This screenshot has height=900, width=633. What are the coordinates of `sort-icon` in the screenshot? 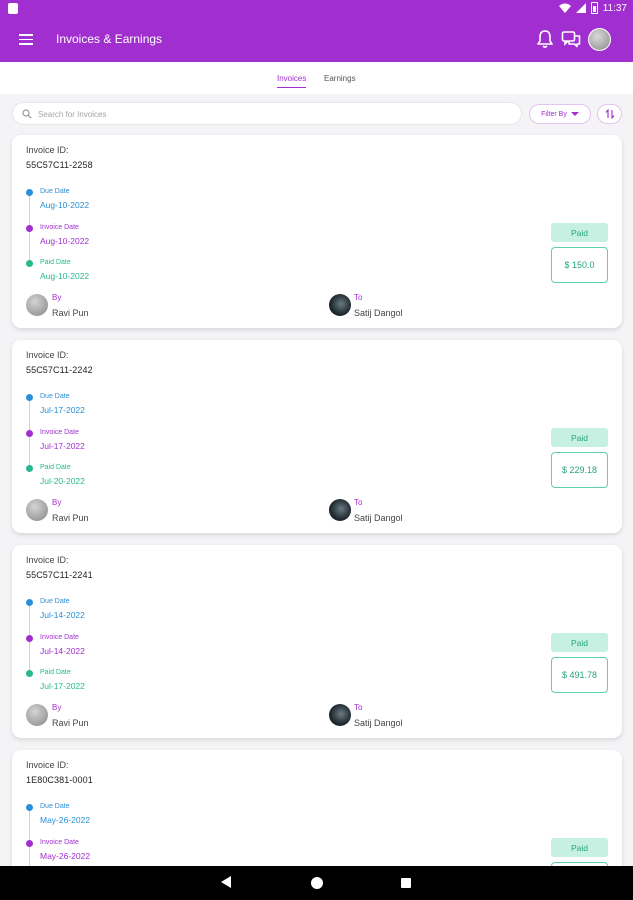 It's located at (609, 114).